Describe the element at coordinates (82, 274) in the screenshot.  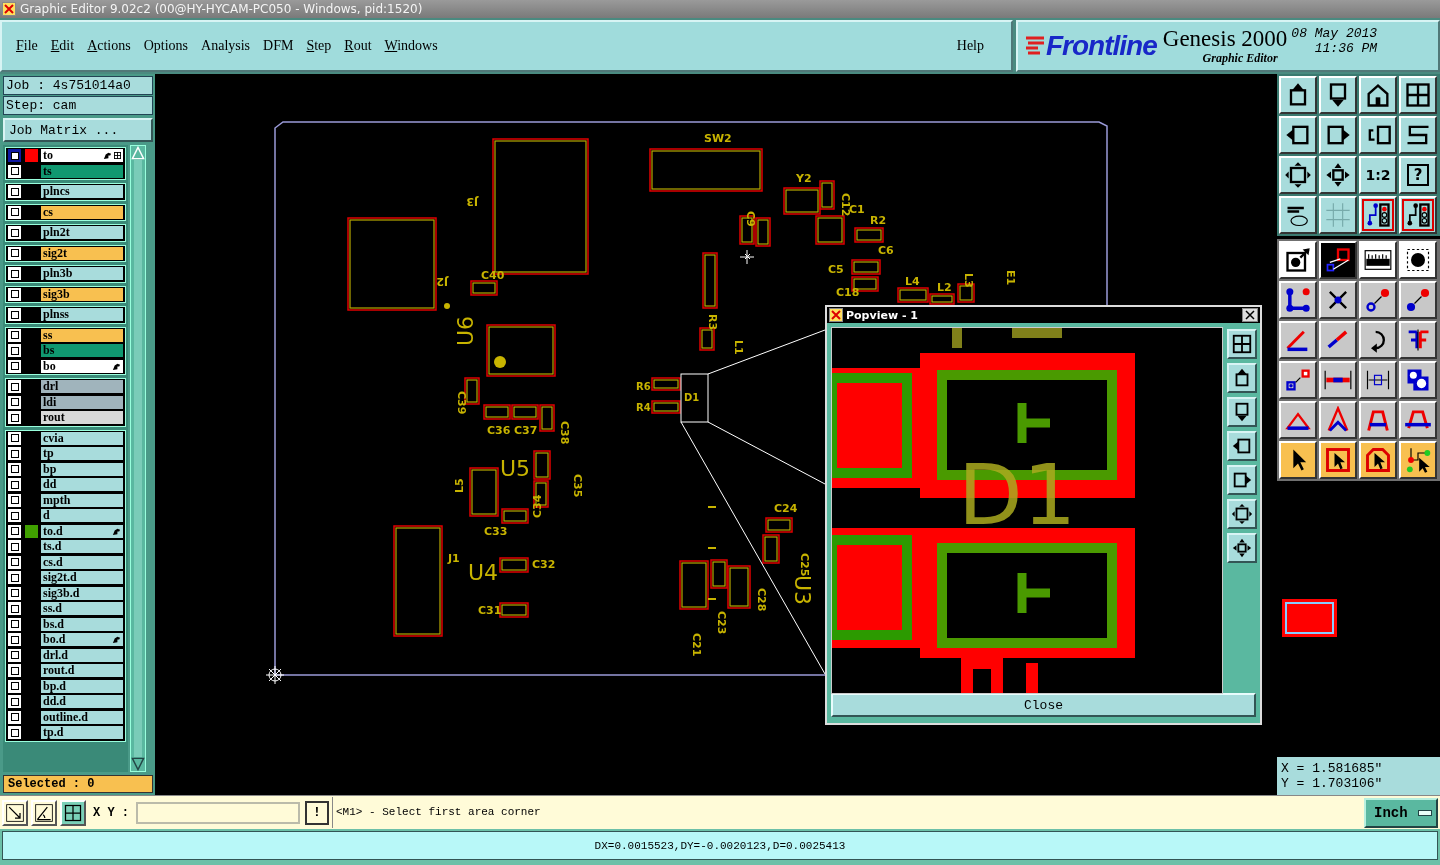
I see `layer-name: pln3b` at that location.